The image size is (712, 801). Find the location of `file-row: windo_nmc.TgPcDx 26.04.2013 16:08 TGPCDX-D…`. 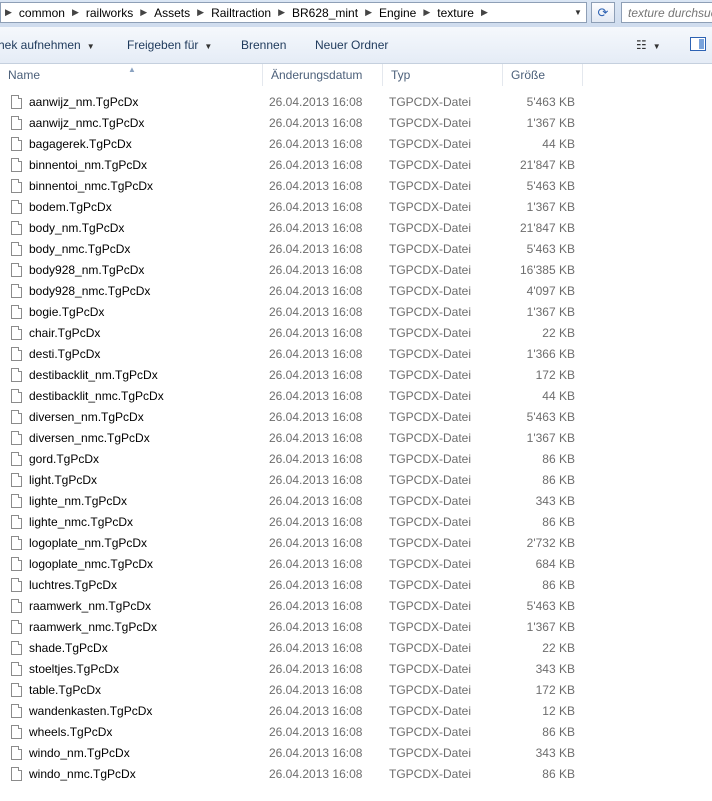

file-row: windo_nmc.TgPcDx 26.04.2013 16:08 TGPCDX-D… is located at coordinates (356, 774).